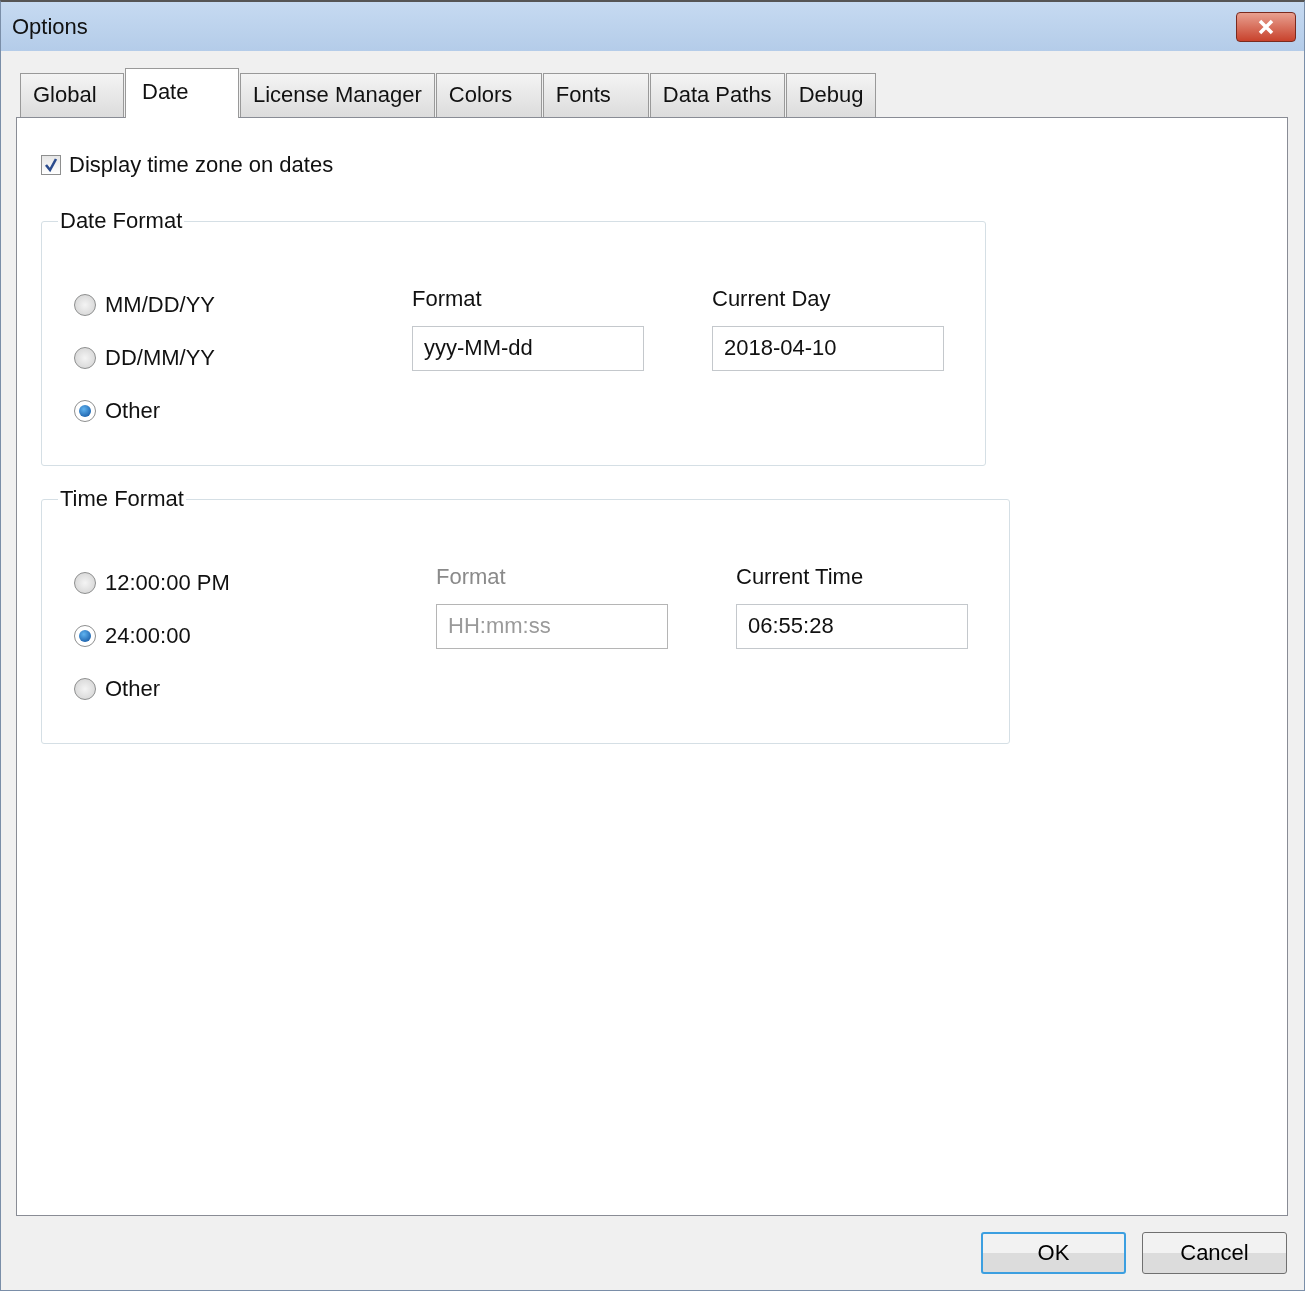  I want to click on tab: Colors, so click(488, 95).